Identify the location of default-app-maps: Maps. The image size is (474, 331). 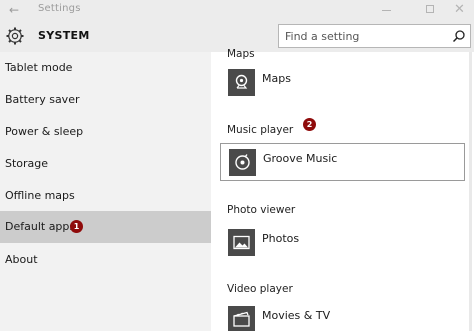
(342, 83).